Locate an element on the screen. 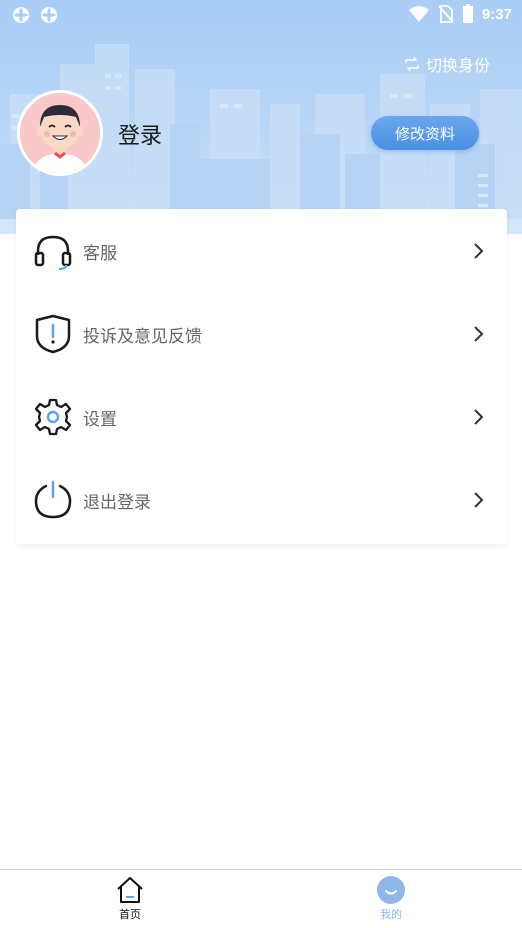 This screenshot has width=522, height=928. menu-item-label: 客服 is located at coordinates (100, 253).